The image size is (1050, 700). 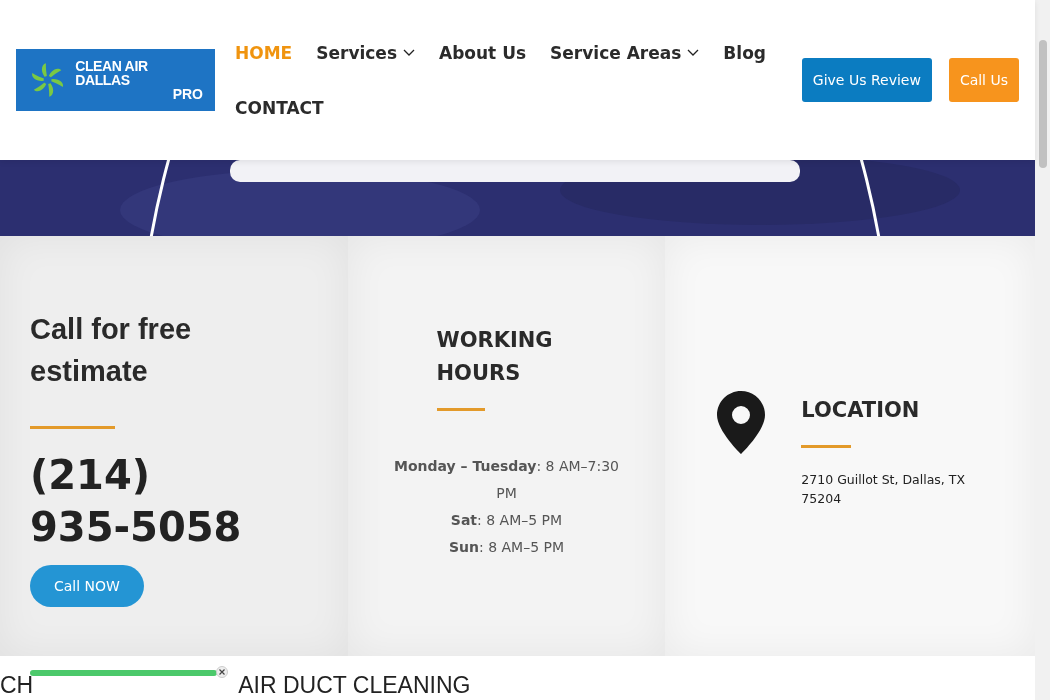 What do you see at coordinates (136, 501) in the screenshot?
I see `phone-number: (214) 935-5058` at bounding box center [136, 501].